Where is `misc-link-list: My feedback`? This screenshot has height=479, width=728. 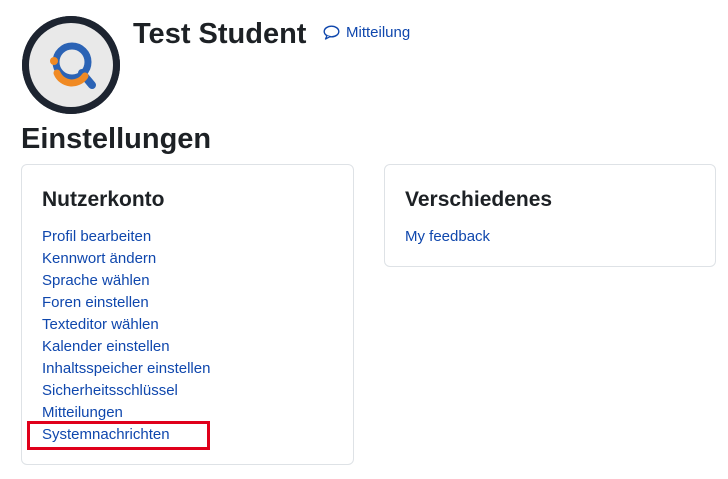 misc-link-list: My feedback is located at coordinates (447, 237).